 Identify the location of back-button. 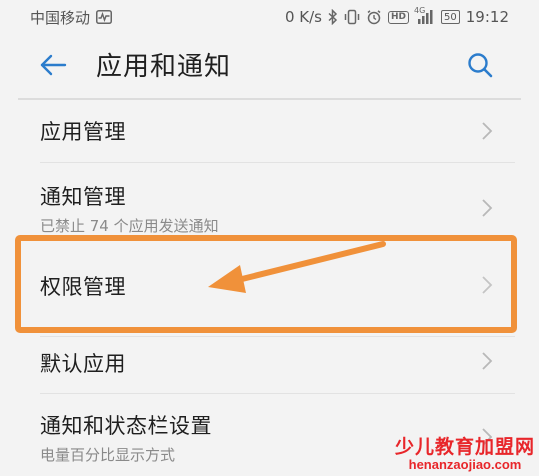
(53, 67).